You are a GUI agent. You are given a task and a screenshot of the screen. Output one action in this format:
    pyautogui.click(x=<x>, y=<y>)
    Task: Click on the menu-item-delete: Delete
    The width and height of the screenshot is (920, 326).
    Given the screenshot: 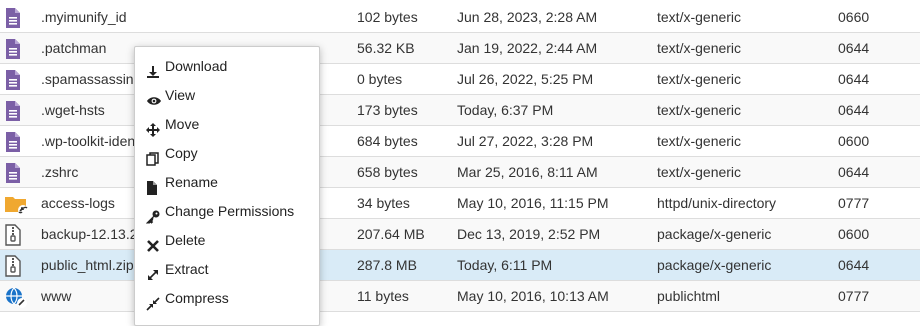 What is the action you would take?
    pyautogui.click(x=227, y=240)
    